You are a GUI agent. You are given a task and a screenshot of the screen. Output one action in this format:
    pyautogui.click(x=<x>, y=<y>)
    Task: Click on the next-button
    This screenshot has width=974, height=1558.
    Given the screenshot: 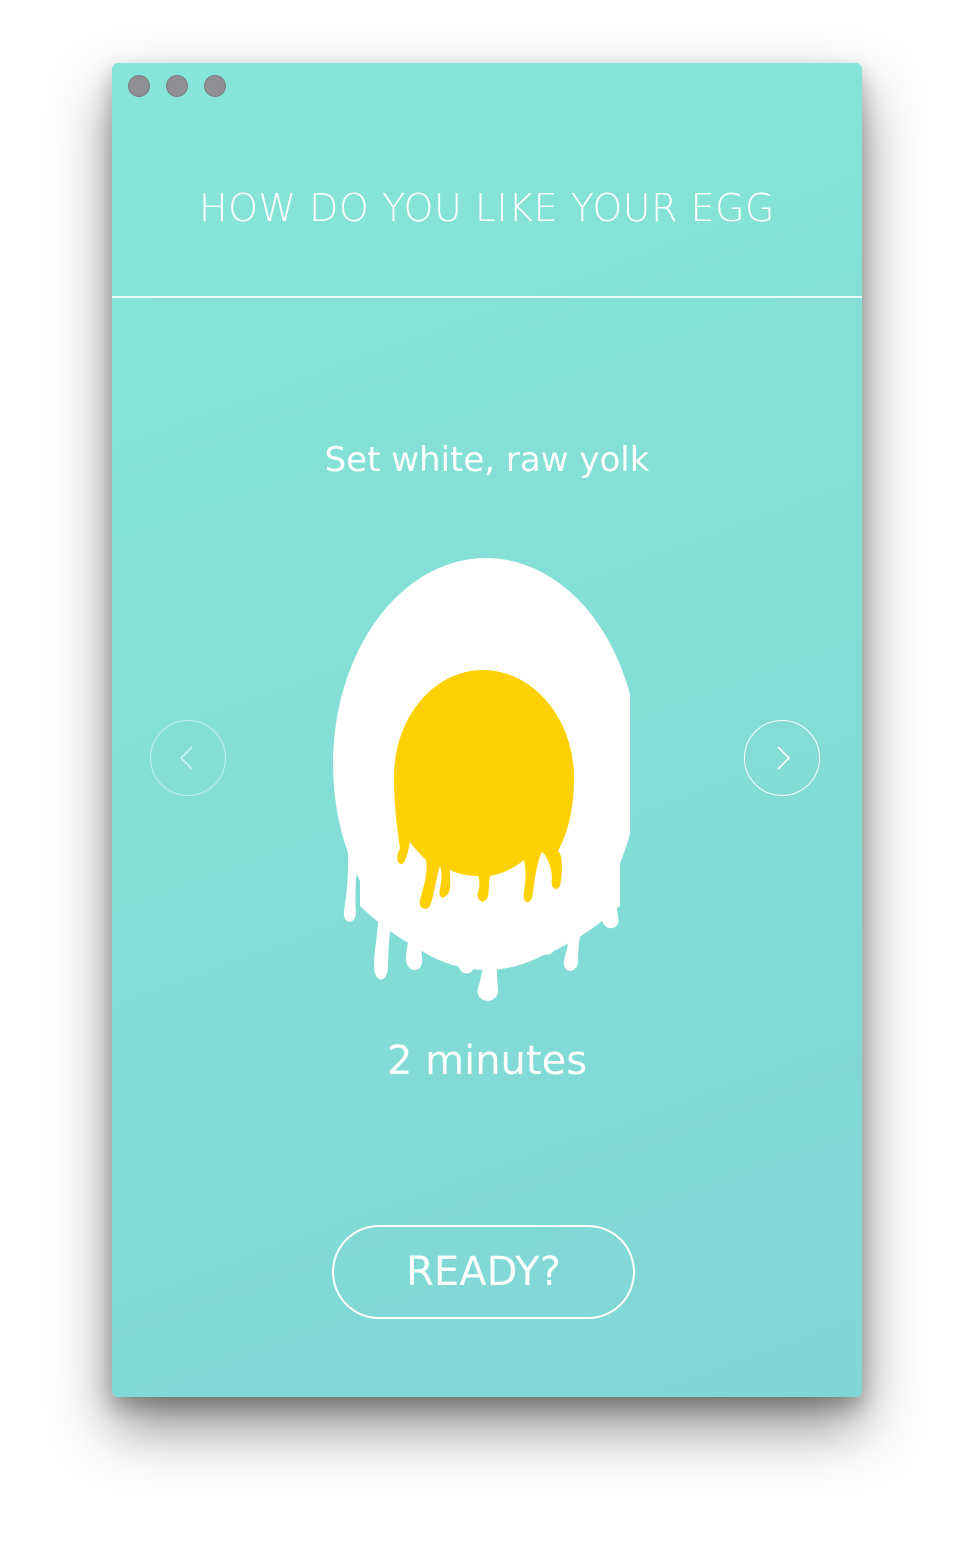 What is the action you would take?
    pyautogui.click(x=782, y=758)
    